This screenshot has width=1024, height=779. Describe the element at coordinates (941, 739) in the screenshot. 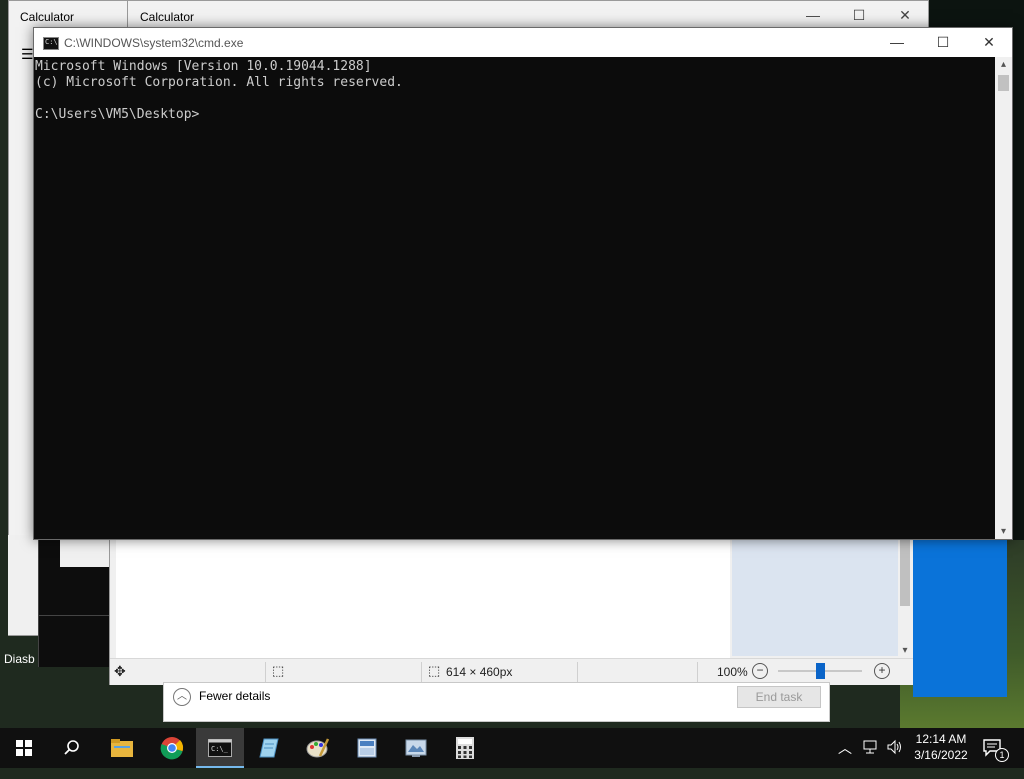

I see `clock-time: 12:14 AM` at that location.